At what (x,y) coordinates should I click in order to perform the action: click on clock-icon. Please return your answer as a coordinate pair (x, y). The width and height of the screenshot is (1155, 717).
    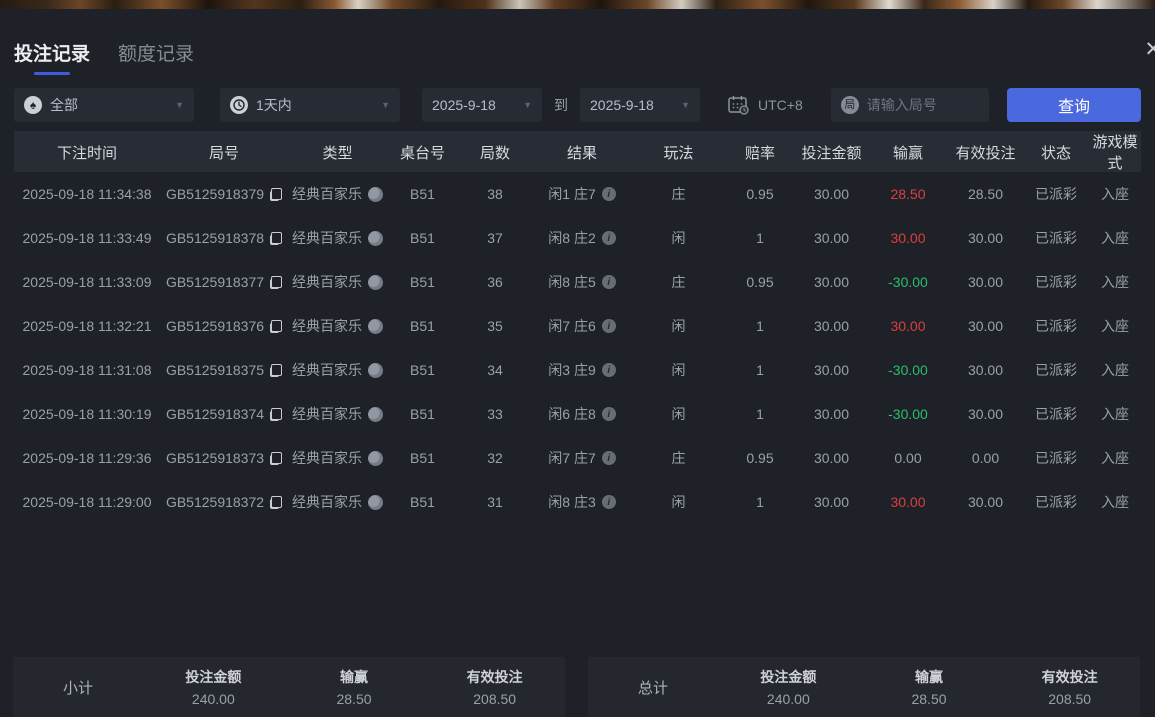
    Looking at the image, I should click on (239, 105).